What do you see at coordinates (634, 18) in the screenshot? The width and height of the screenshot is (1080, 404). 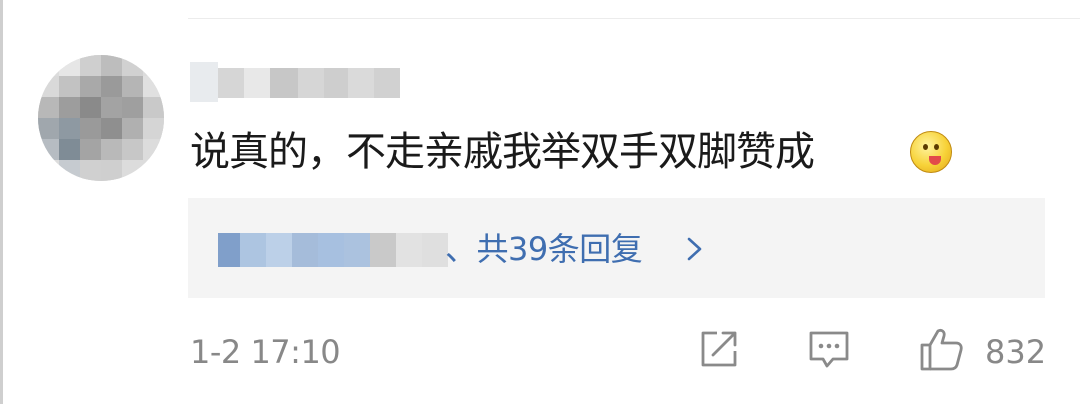 I see `top-divider` at bounding box center [634, 18].